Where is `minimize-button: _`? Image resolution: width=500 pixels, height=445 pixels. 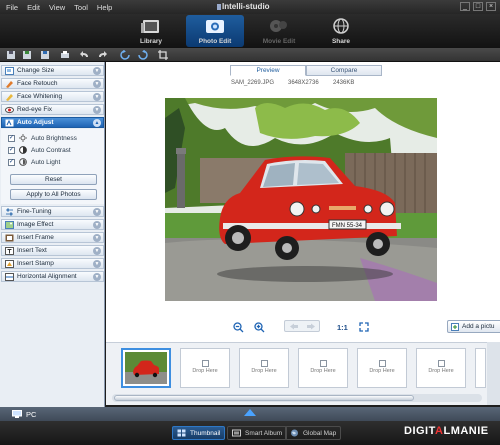
minimize-button: _ is located at coordinates (465, 6).